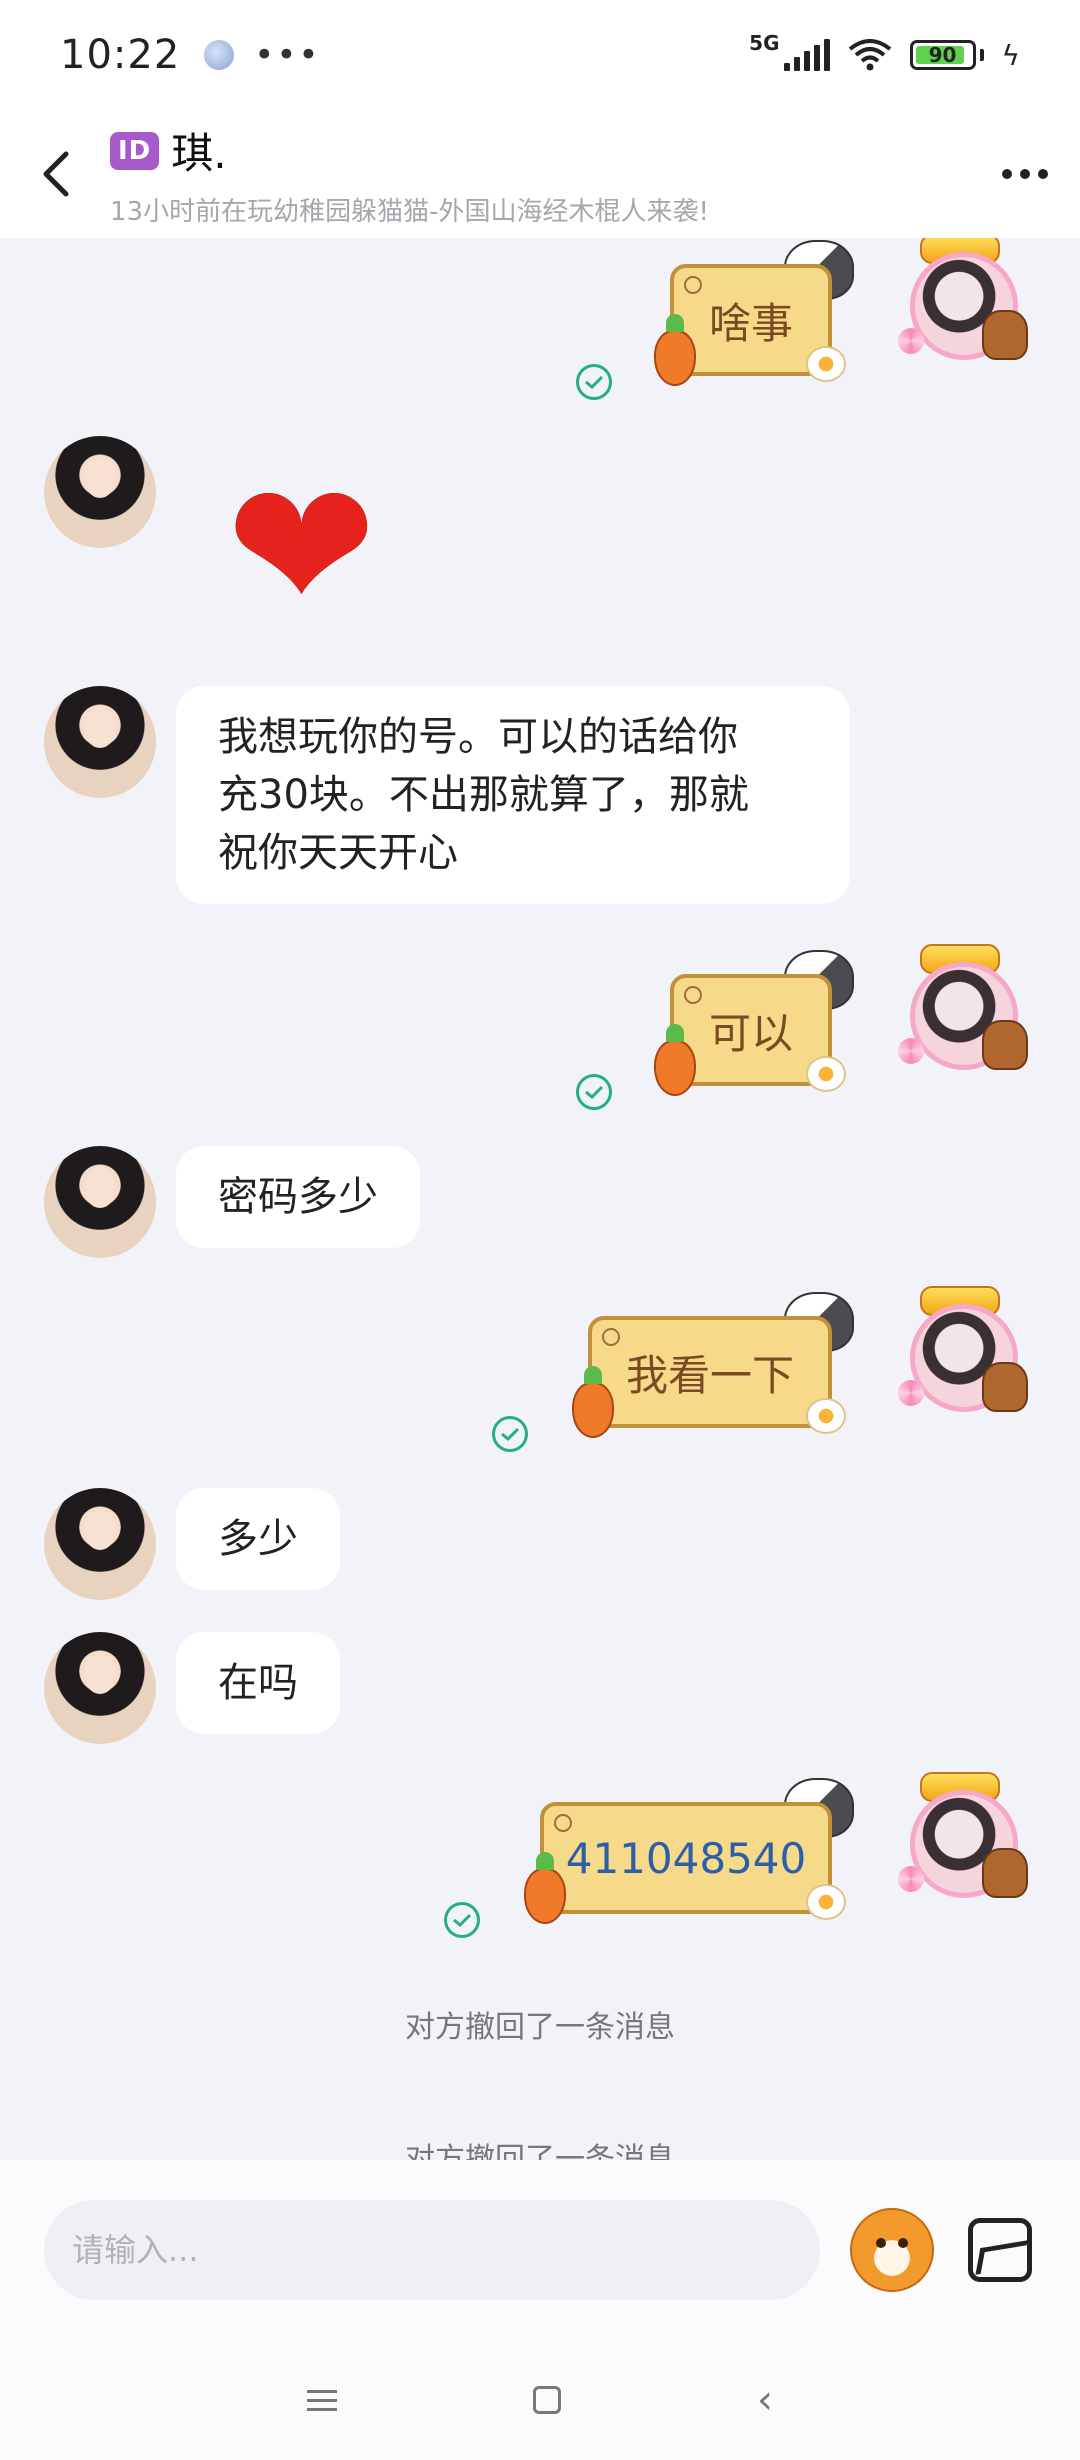 The width and height of the screenshot is (1080, 2460). What do you see at coordinates (478, 737) in the screenshot?
I see `message-line: 我想玩你的号。可以的话给你` at bounding box center [478, 737].